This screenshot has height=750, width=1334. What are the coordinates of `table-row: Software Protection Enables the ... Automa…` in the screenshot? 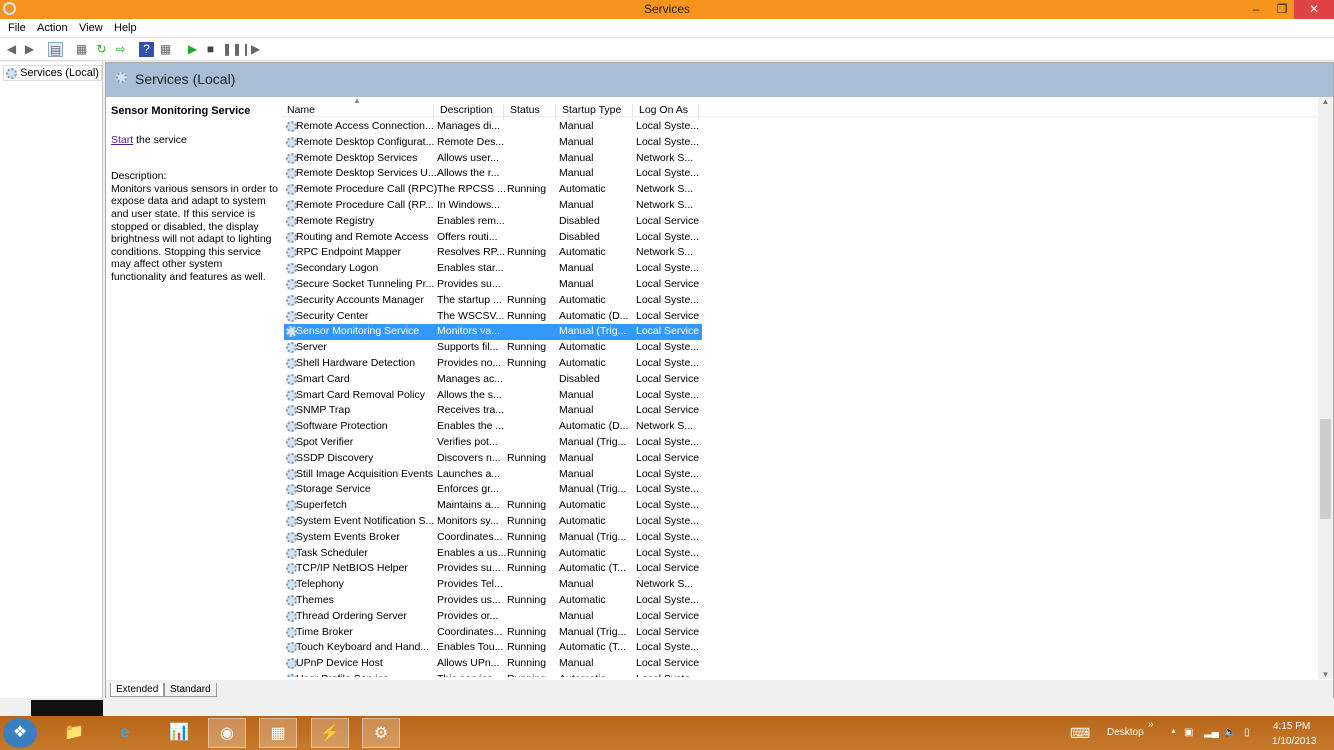 It's located at (493, 427).